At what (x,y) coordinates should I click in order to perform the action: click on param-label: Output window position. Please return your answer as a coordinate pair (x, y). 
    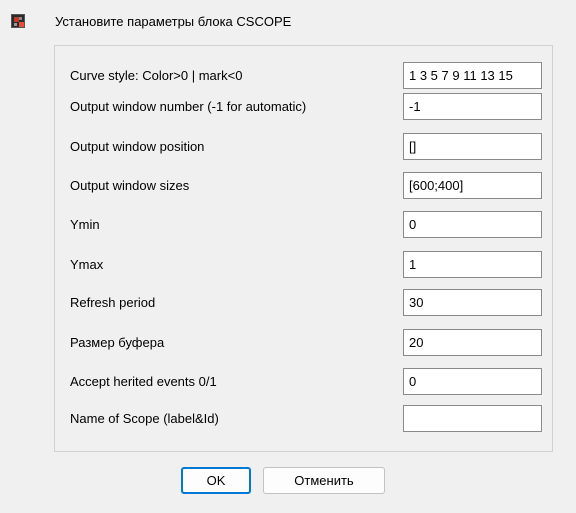
    Looking at the image, I should click on (137, 146).